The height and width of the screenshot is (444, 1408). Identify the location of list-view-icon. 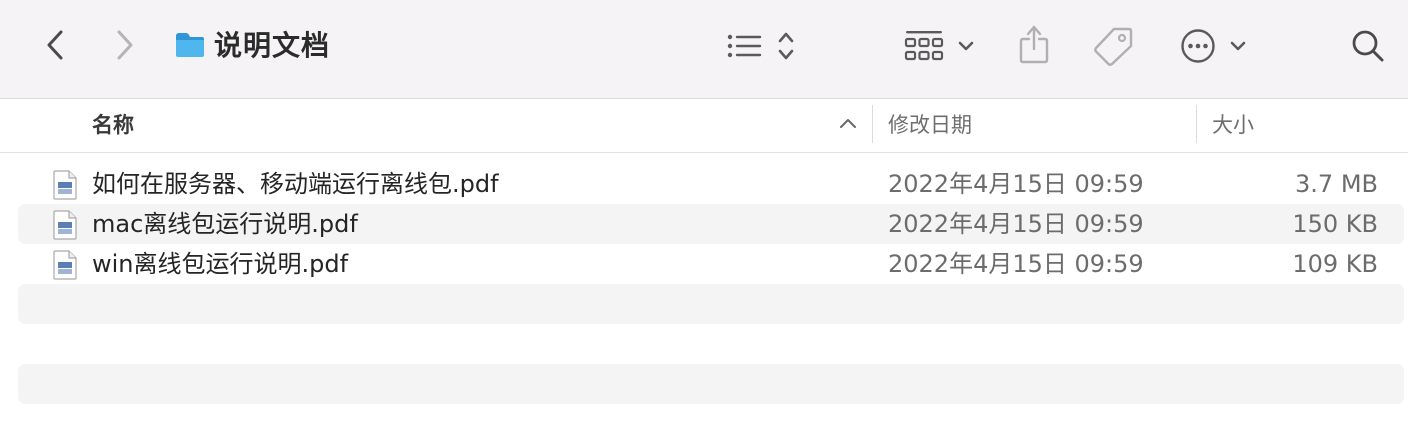
(744, 46).